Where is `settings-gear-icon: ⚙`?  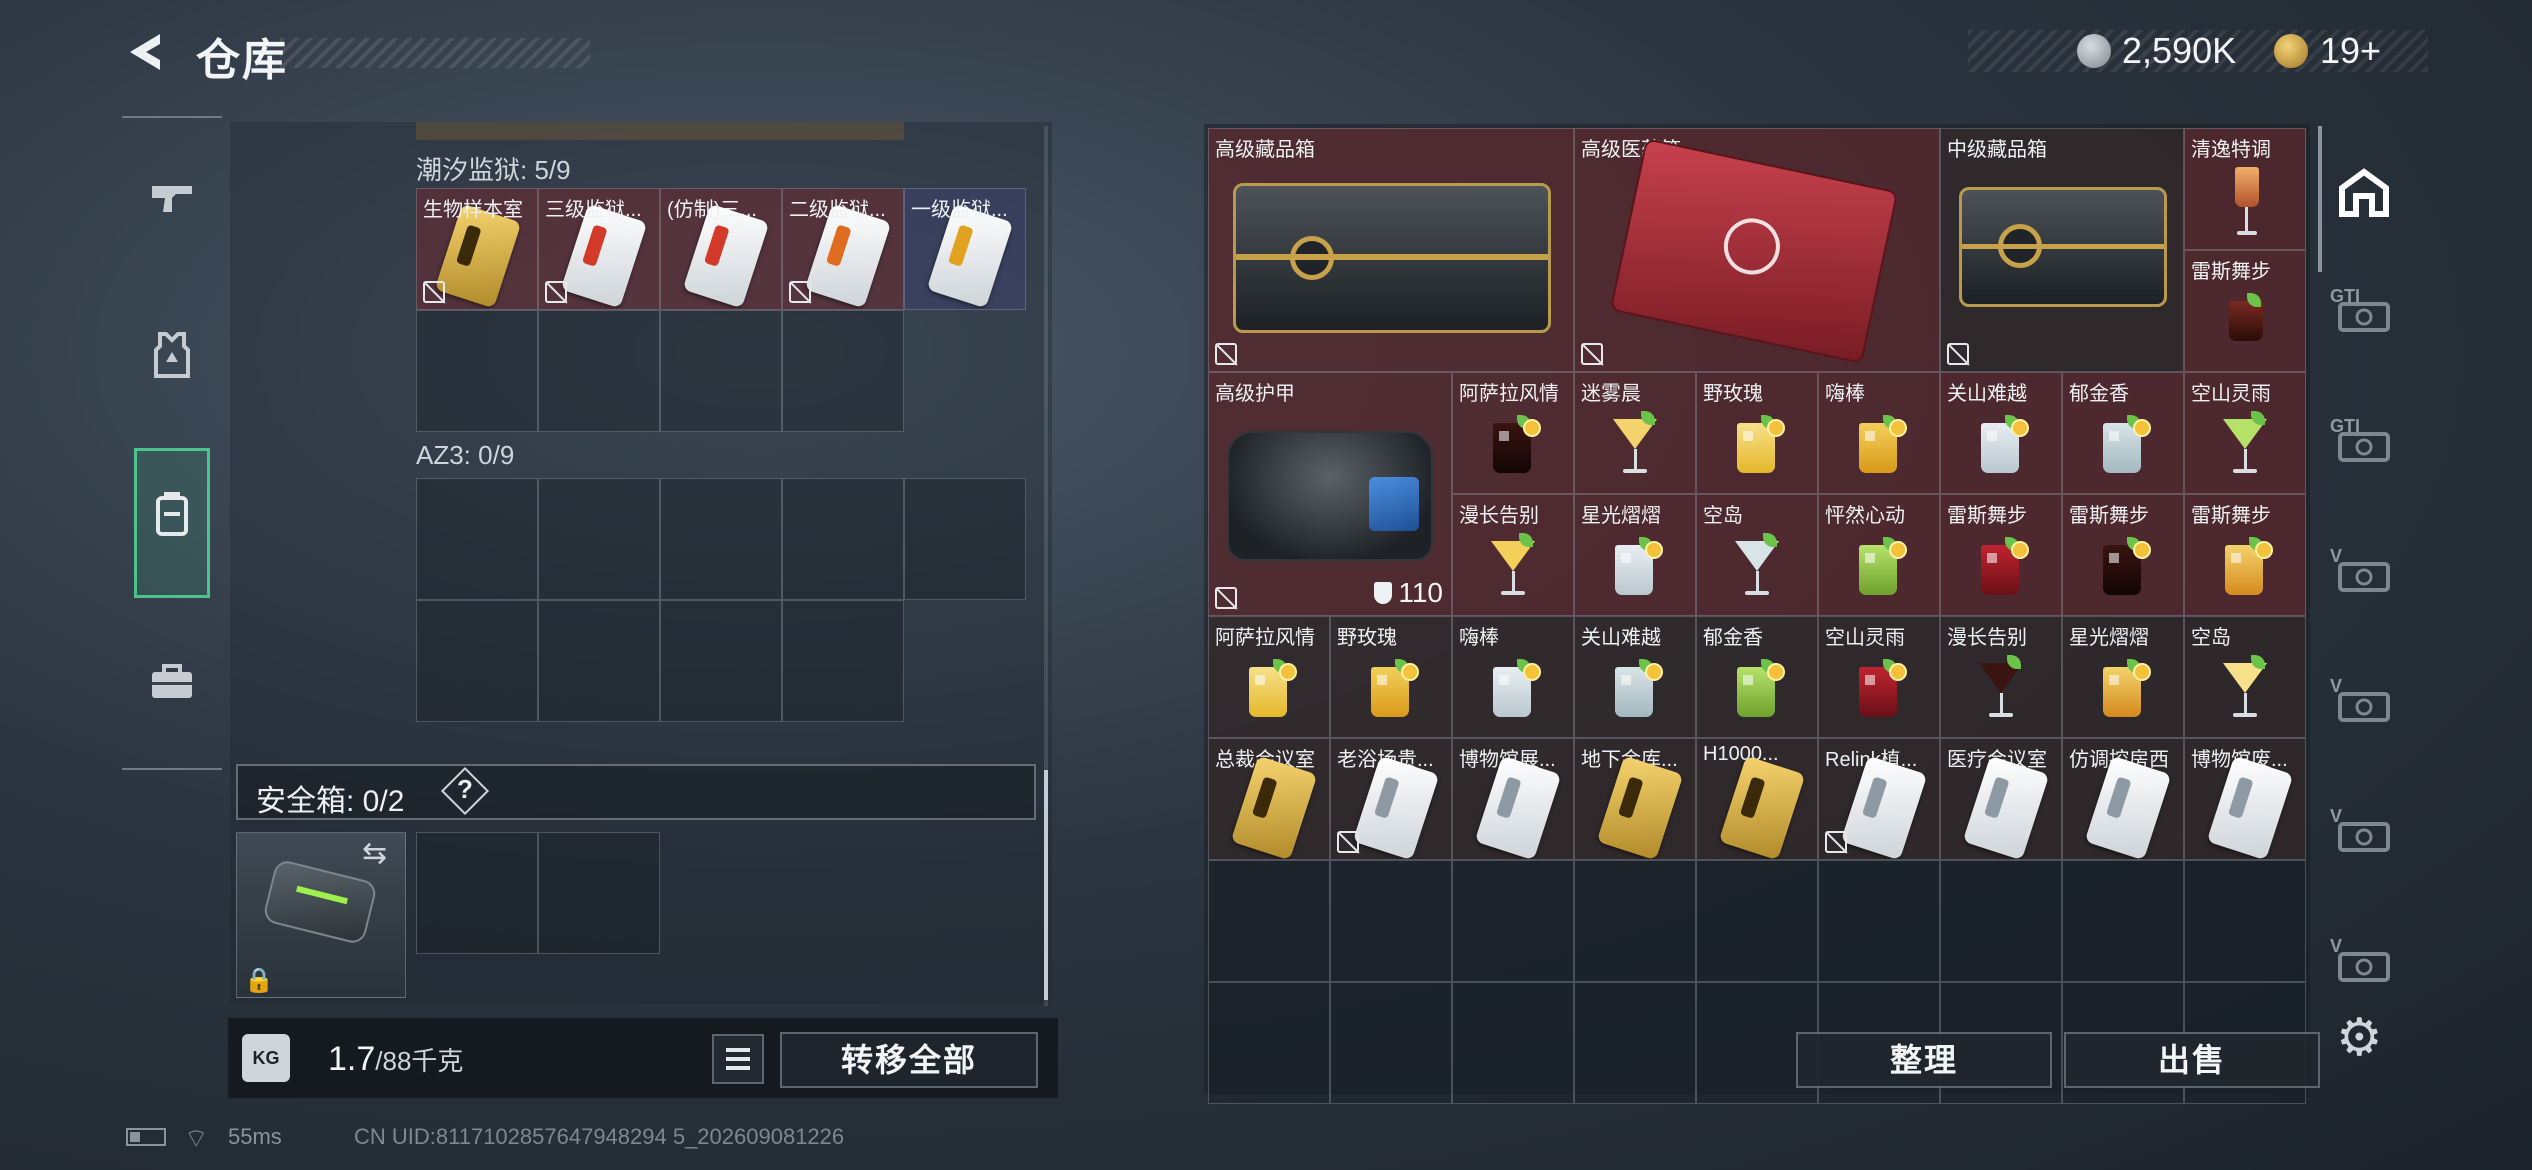
settings-gear-icon: ⚙ is located at coordinates (2359, 1038).